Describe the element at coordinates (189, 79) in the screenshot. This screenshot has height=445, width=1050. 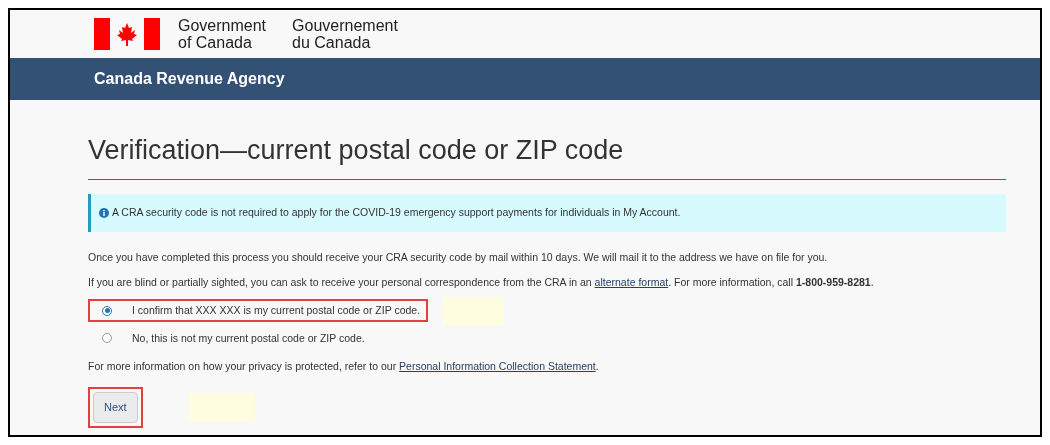
I see `agency-name: Canada Revenue Agency` at that location.